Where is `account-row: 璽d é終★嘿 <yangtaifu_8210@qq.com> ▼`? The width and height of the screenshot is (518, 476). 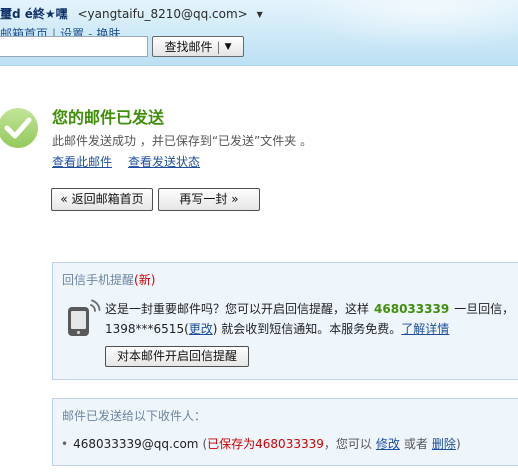
account-row: 璽d é終★嘿 <yangtaifu_8210@qq.com> ▼ is located at coordinates (131, 14).